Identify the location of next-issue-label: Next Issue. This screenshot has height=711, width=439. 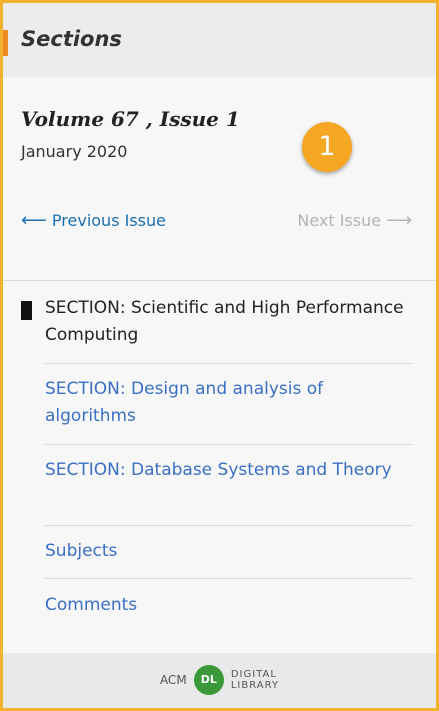
(339, 220).